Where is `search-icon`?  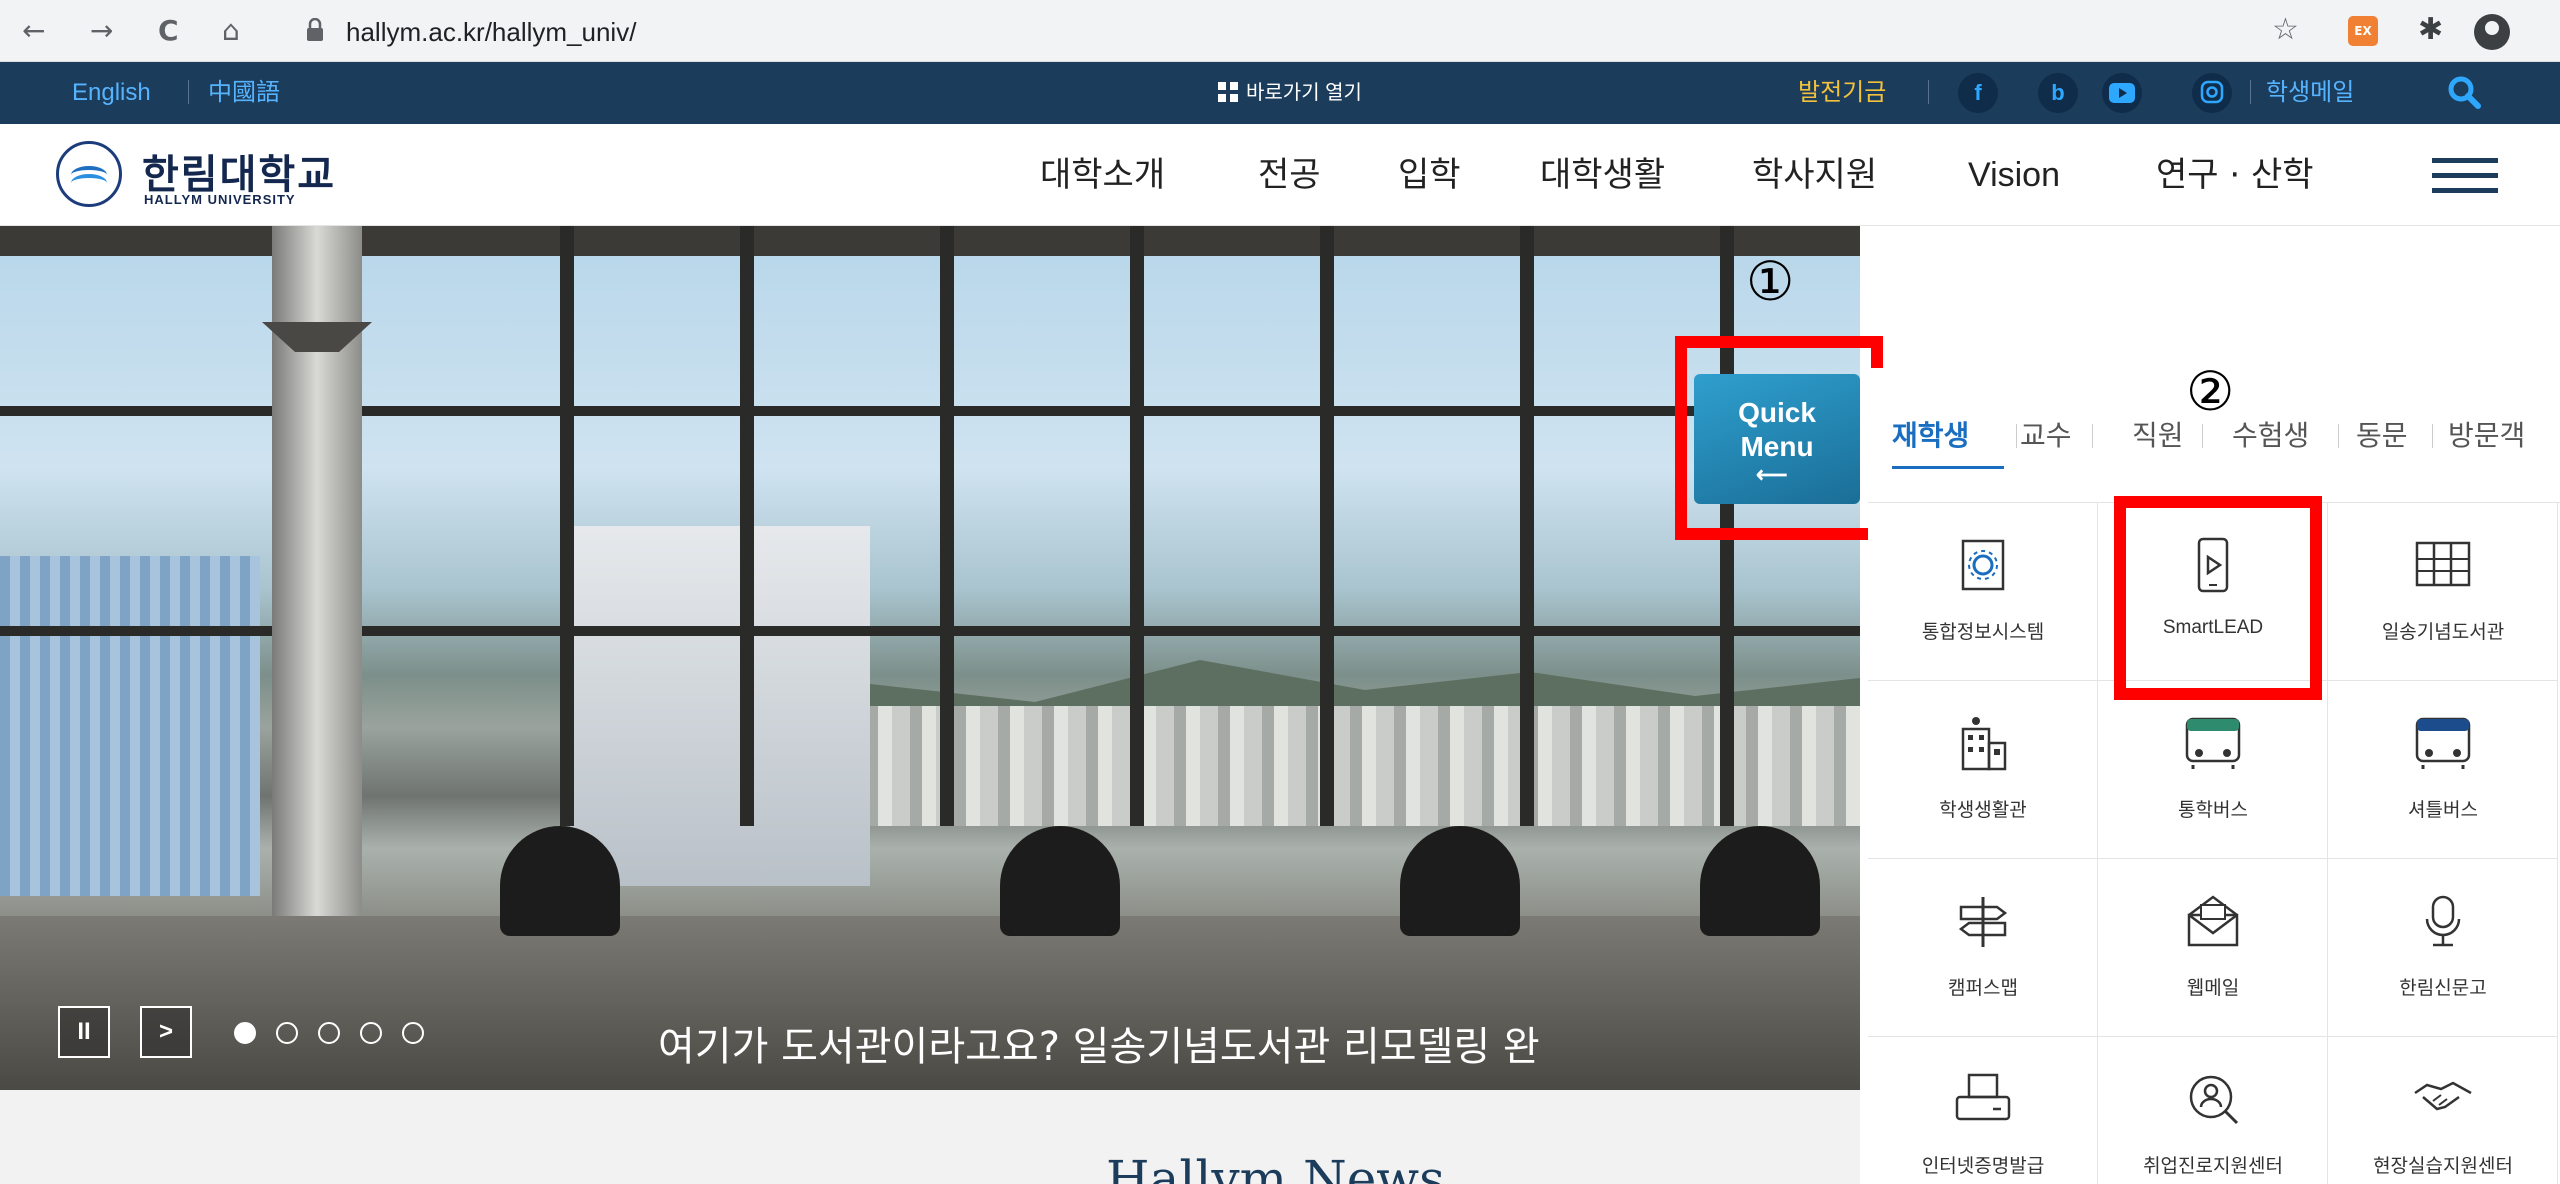
search-icon is located at coordinates (2464, 96).